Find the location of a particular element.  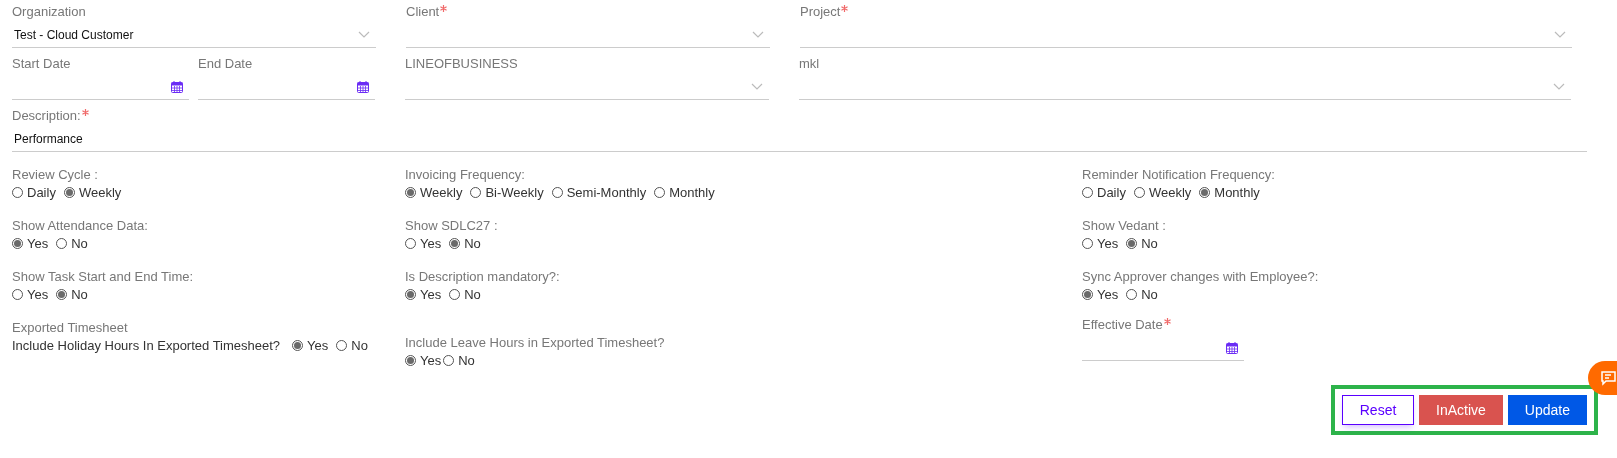

radio-option: Bi-Weekly is located at coordinates (507, 192).